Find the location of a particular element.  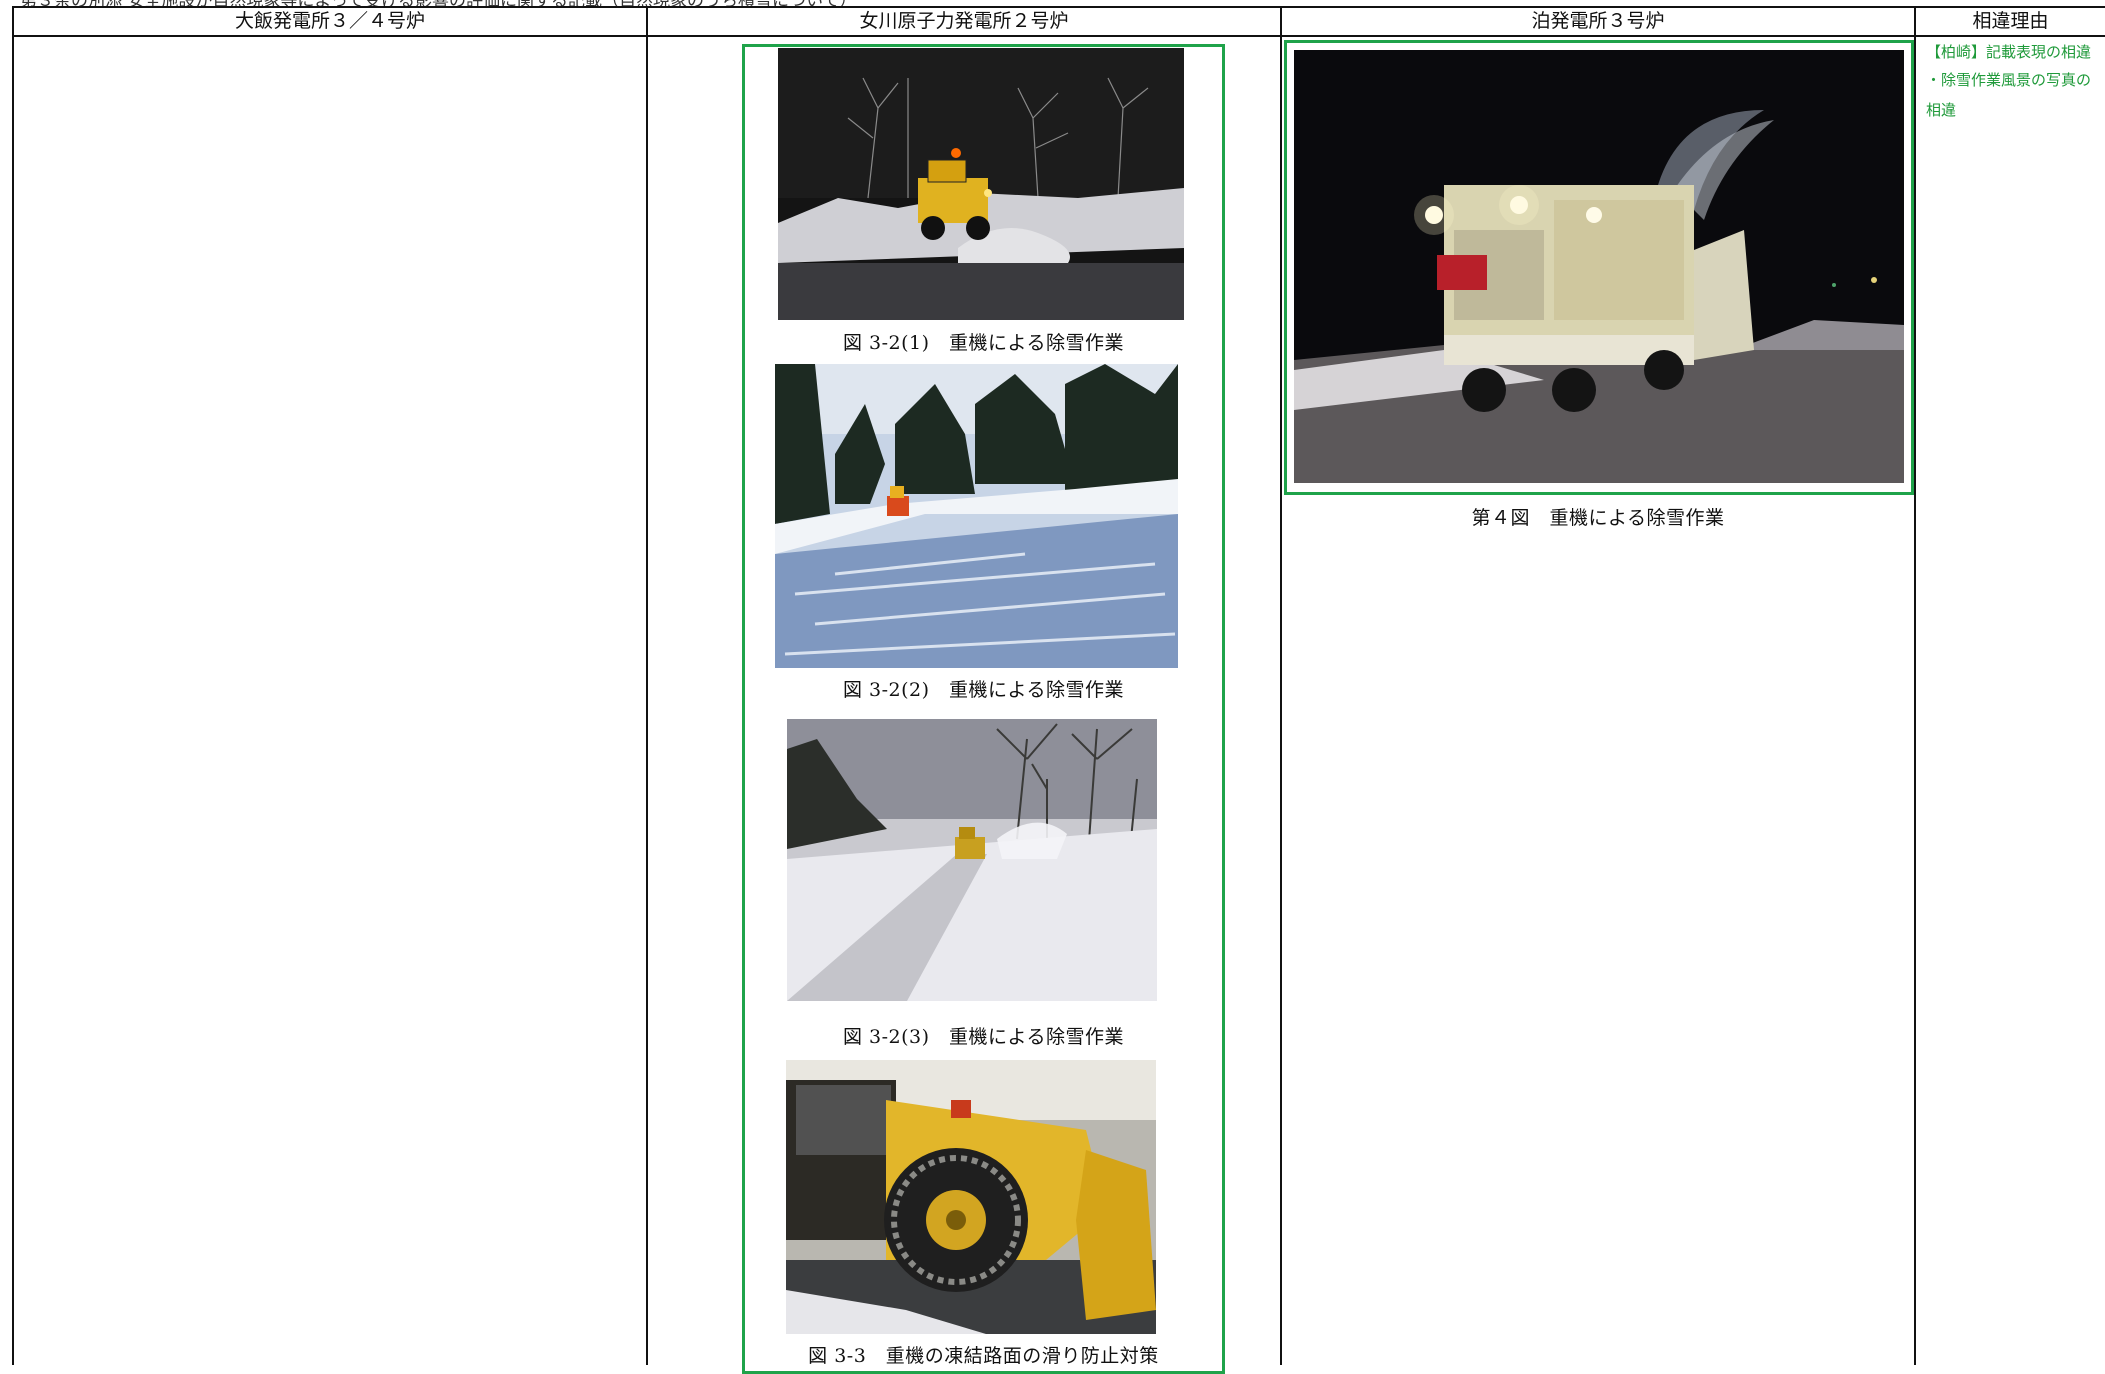

header-tomari: 泊発電所３号炉 is located at coordinates (1598, 21).